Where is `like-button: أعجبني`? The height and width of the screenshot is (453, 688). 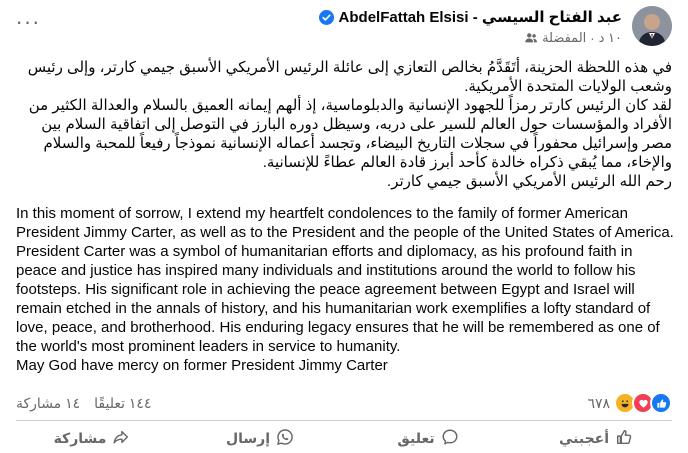
like-button: أعجبني is located at coordinates (596, 438).